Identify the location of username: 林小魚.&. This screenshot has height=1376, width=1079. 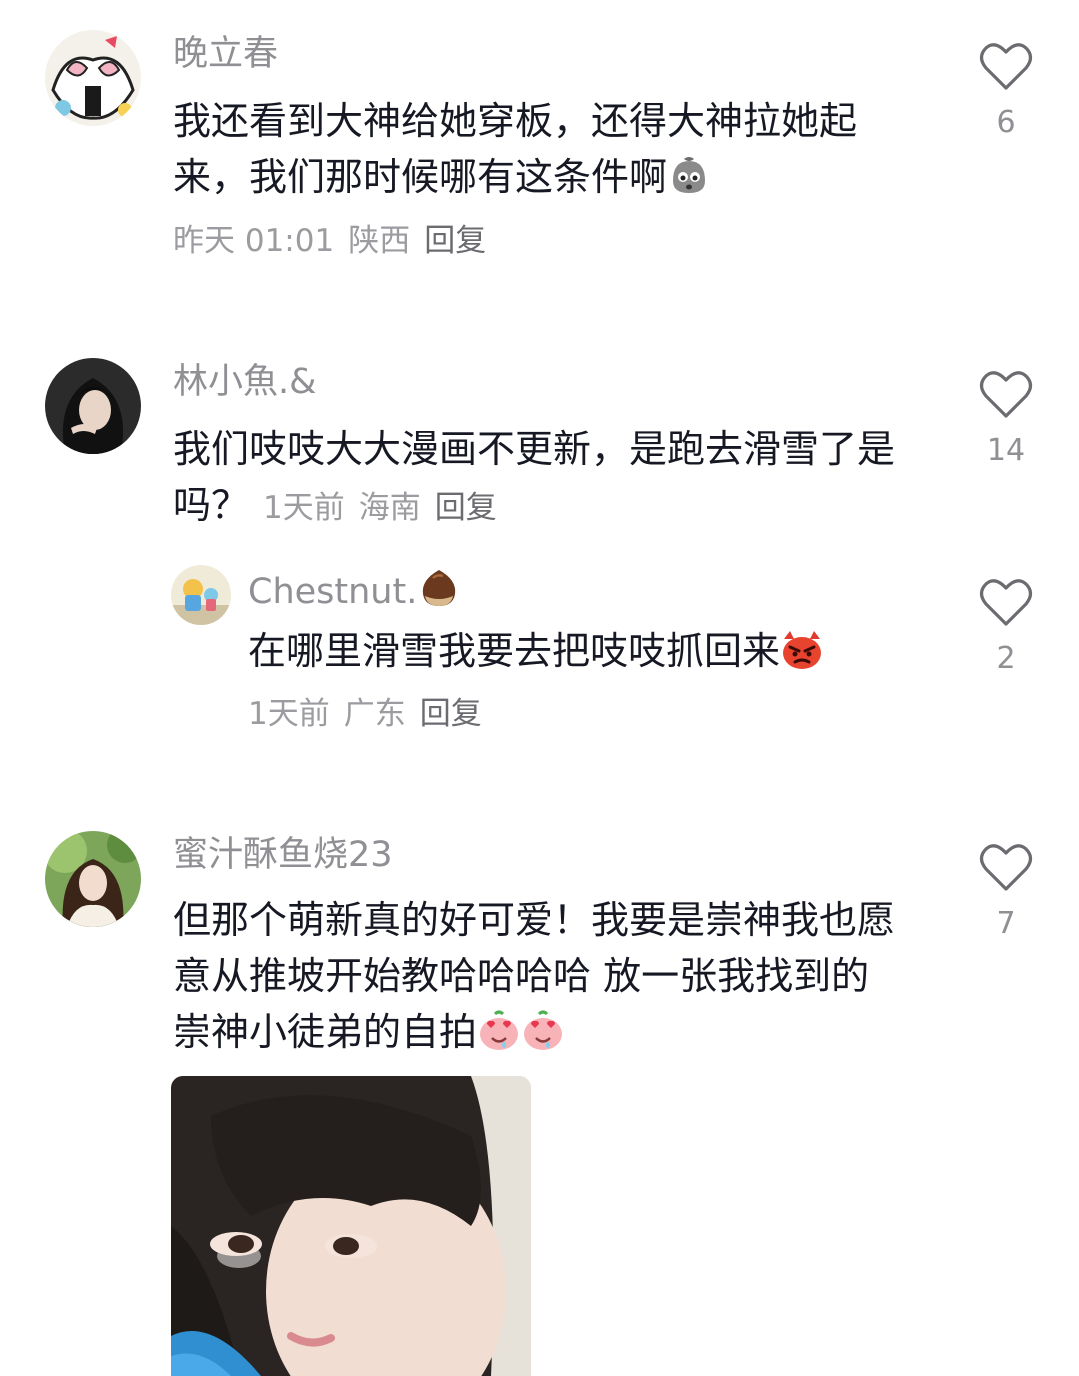
(244, 382).